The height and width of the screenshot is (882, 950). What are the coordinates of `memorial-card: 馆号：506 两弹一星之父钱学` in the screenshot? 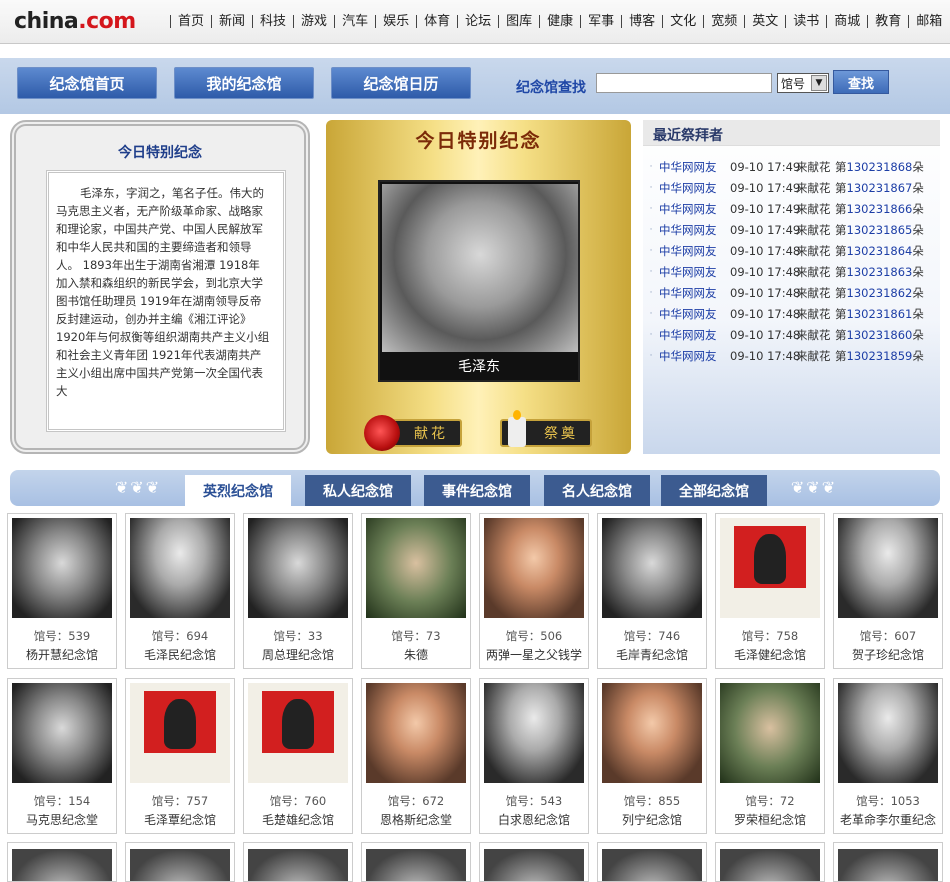 It's located at (534, 591).